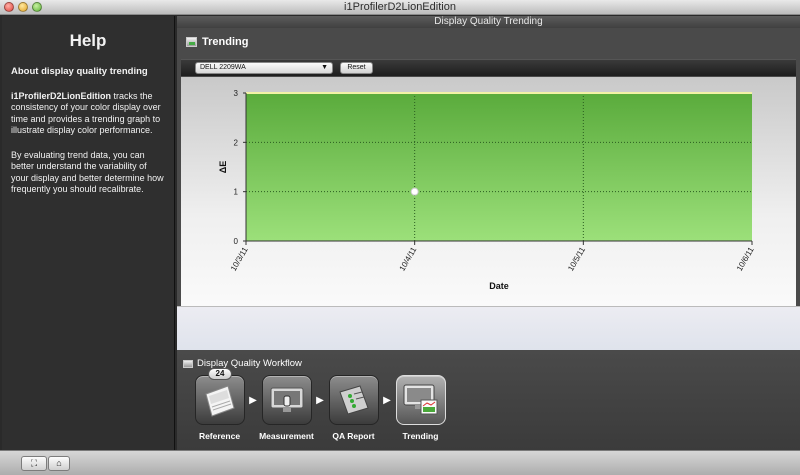 The height and width of the screenshot is (475, 800). Describe the element at coordinates (219, 436) in the screenshot. I see `step-label: Reference` at that location.